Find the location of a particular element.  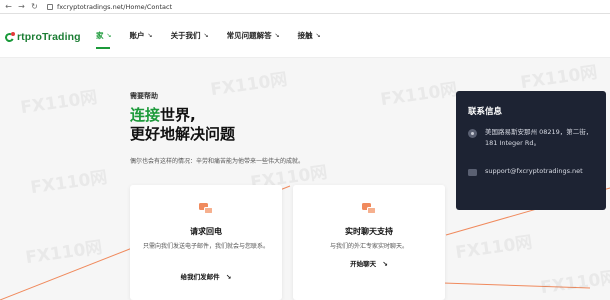

email-row: support@fxcryptotradings.net is located at coordinates (525, 171).